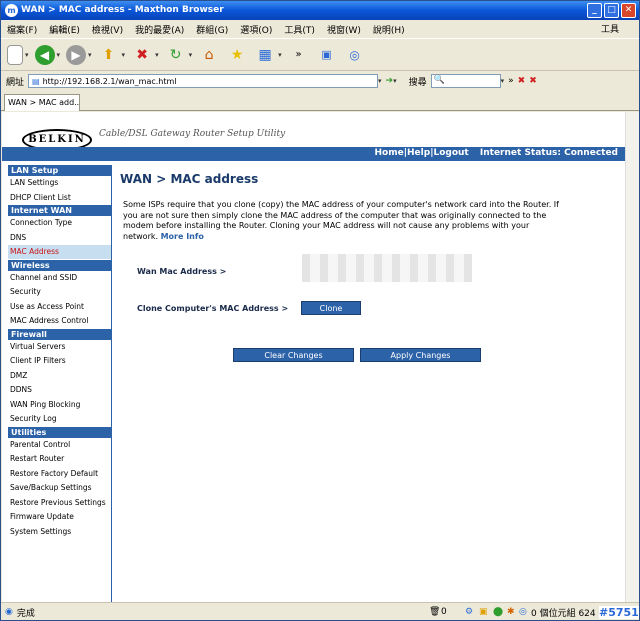 Image resolution: width=640 pixels, height=621 pixels. I want to click on menu-view: 檢視(V), so click(107, 29).